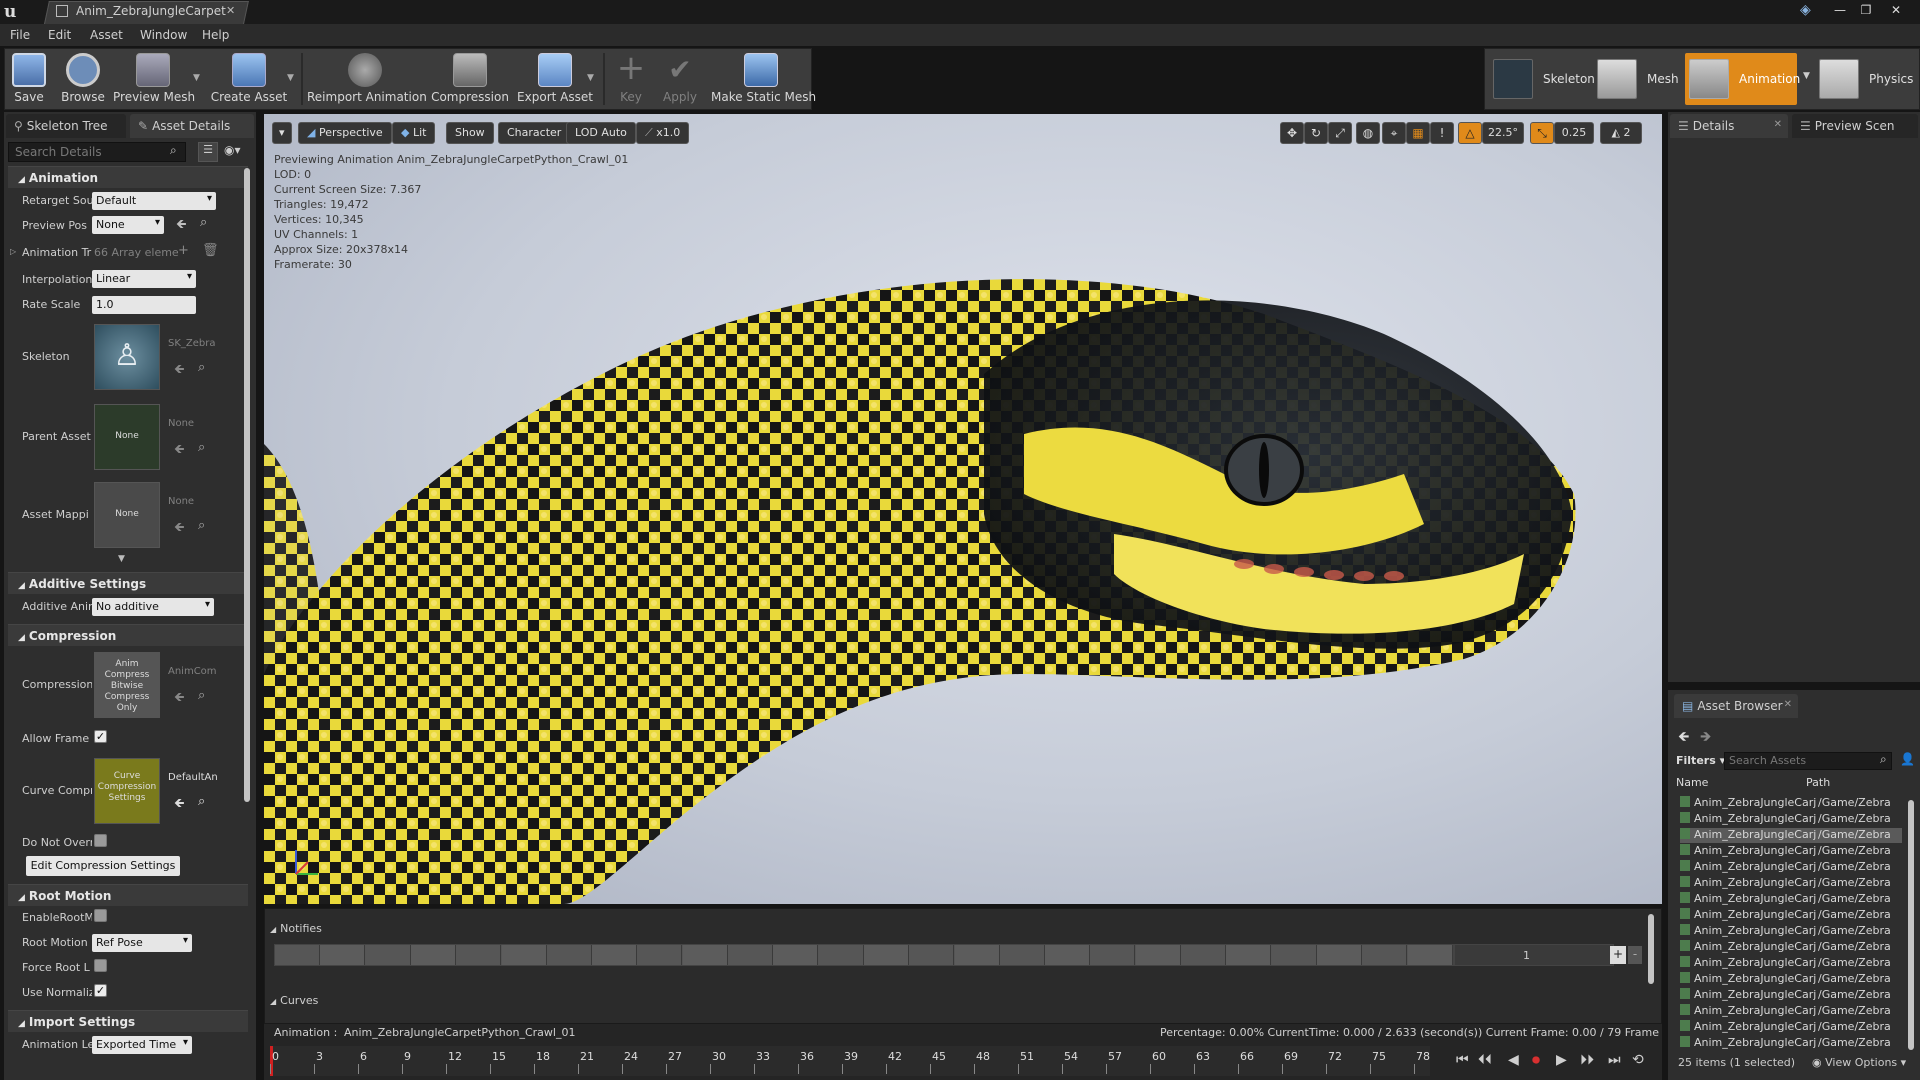 The height and width of the screenshot is (1080, 1920). What do you see at coordinates (154, 79) in the screenshot?
I see `preview-mesh-button: Preview Mesh` at bounding box center [154, 79].